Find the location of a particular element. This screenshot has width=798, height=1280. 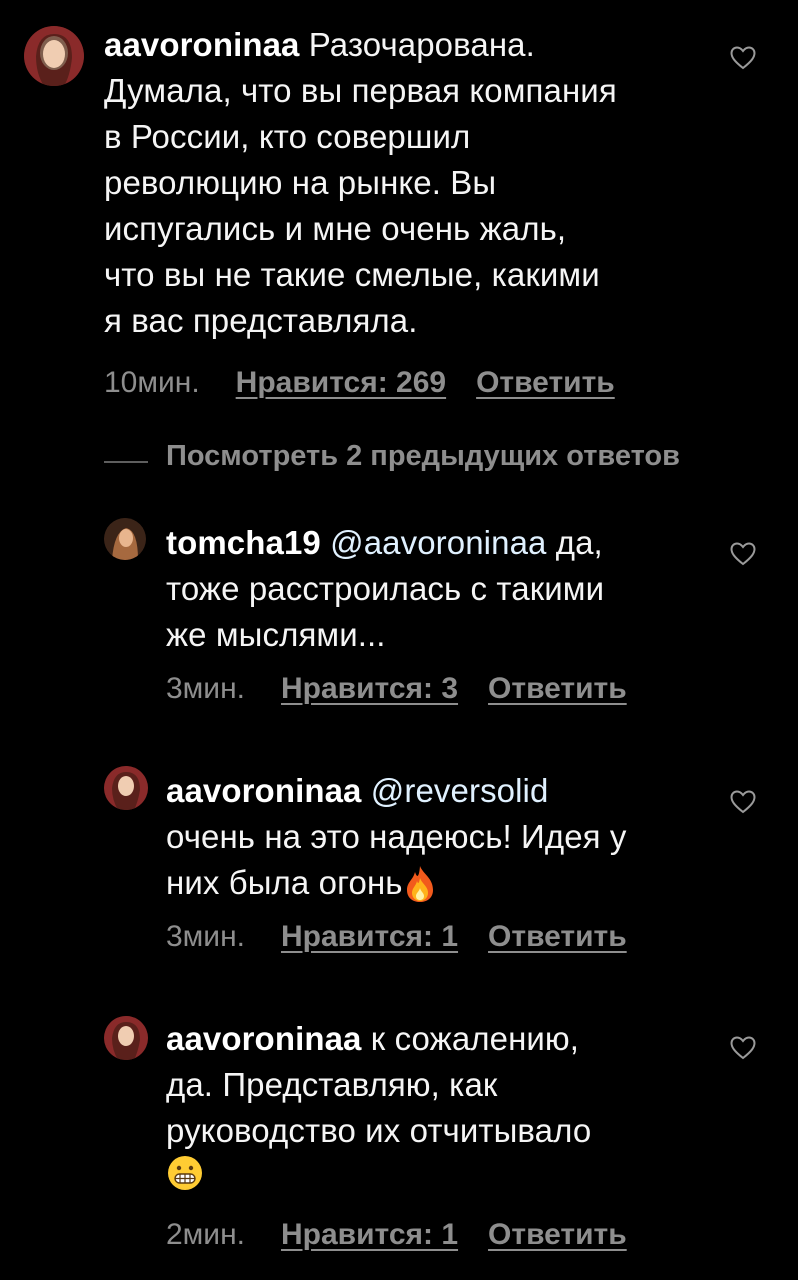

reply-username: tomcha19 is located at coordinates (243, 542).